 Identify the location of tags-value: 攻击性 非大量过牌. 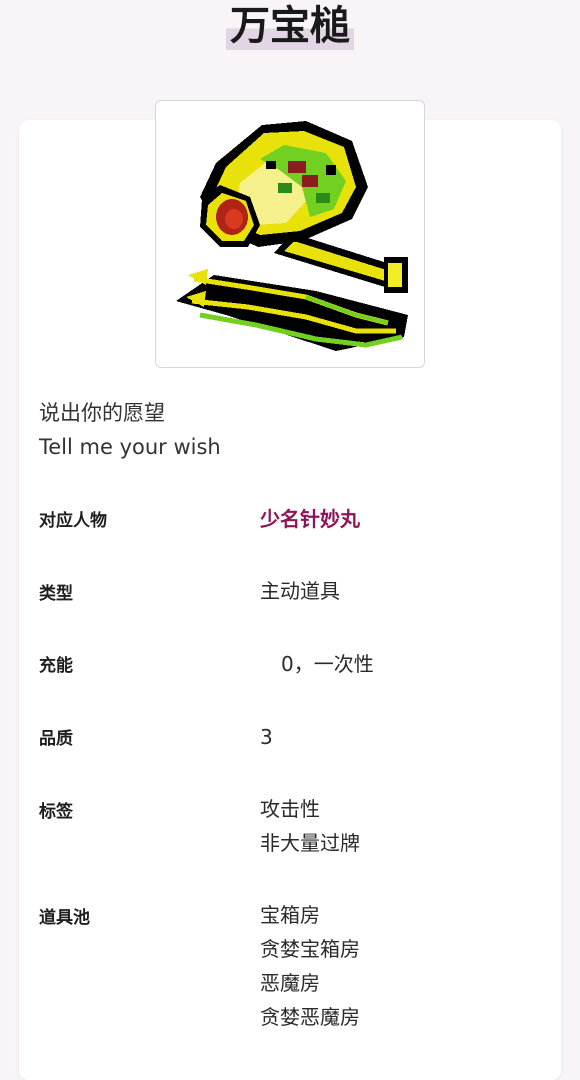
(310, 826).